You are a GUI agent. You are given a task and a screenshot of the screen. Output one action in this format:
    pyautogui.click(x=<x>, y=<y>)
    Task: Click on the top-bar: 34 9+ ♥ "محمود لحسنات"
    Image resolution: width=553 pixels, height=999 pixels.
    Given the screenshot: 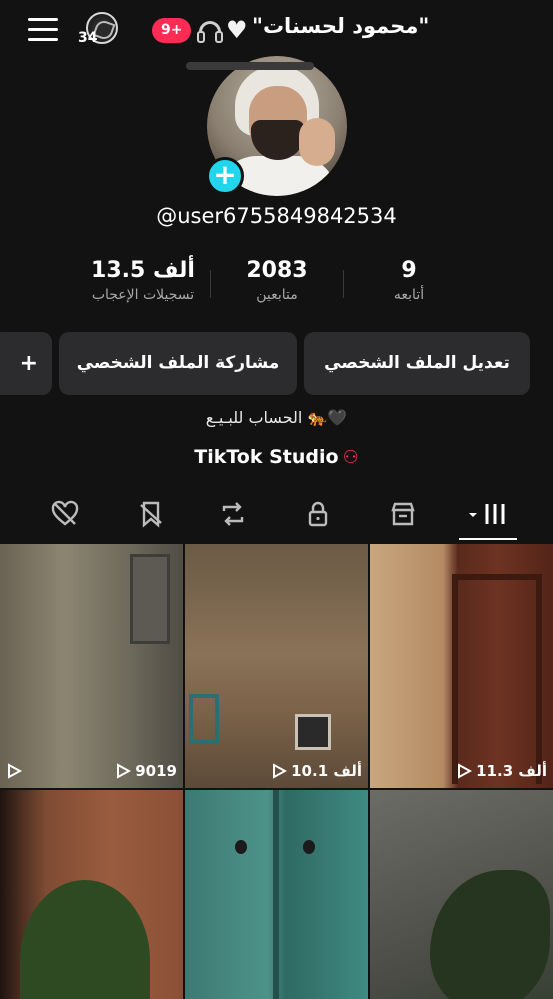 What is the action you would take?
    pyautogui.click(x=276, y=31)
    